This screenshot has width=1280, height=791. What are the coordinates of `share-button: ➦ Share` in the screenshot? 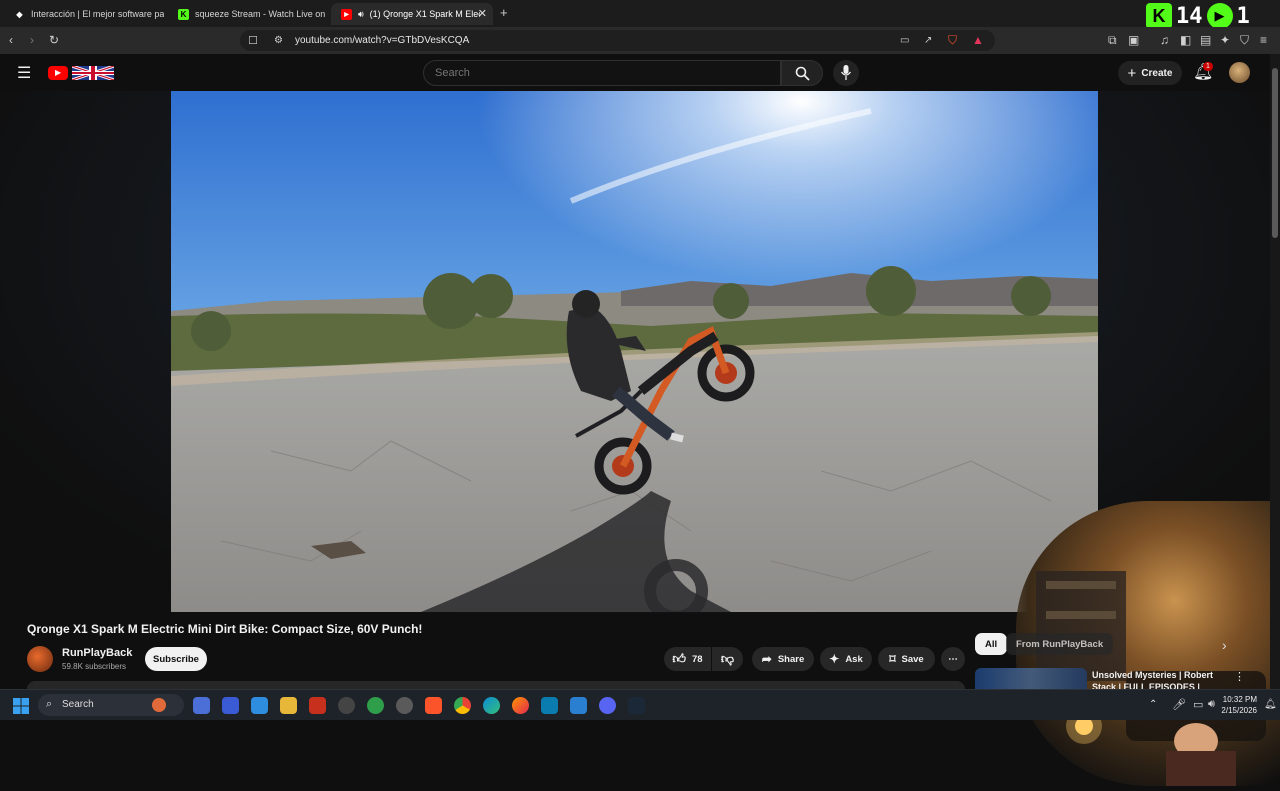 It's located at (783, 659).